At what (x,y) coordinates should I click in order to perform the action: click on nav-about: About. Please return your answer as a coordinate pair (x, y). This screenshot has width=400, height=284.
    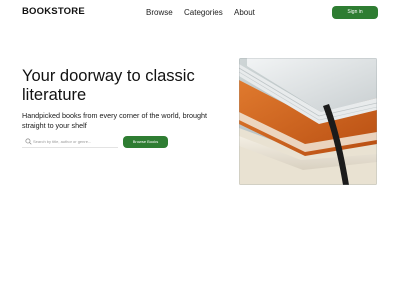
    Looking at the image, I should click on (244, 13).